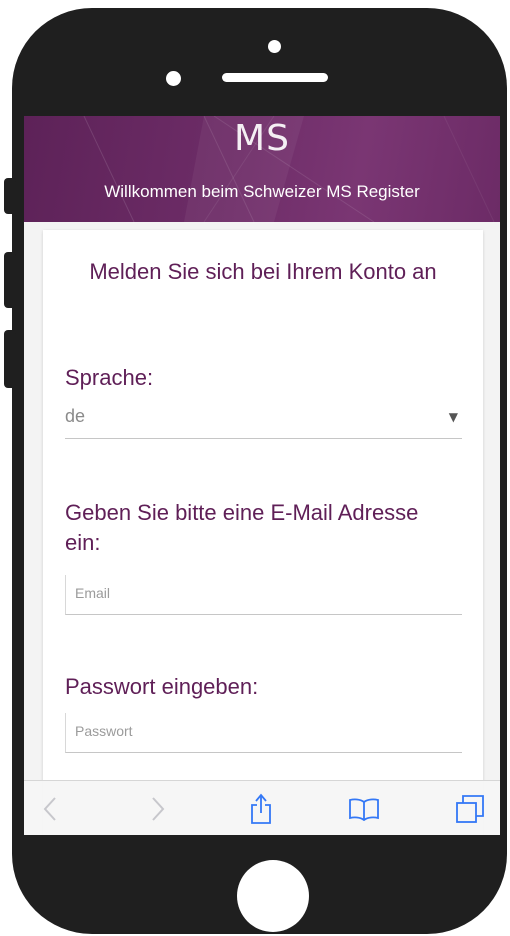 Image resolution: width=510 pixels, height=936 pixels. Describe the element at coordinates (162, 686) in the screenshot. I see `password-label: Passwort eingeben:` at that location.